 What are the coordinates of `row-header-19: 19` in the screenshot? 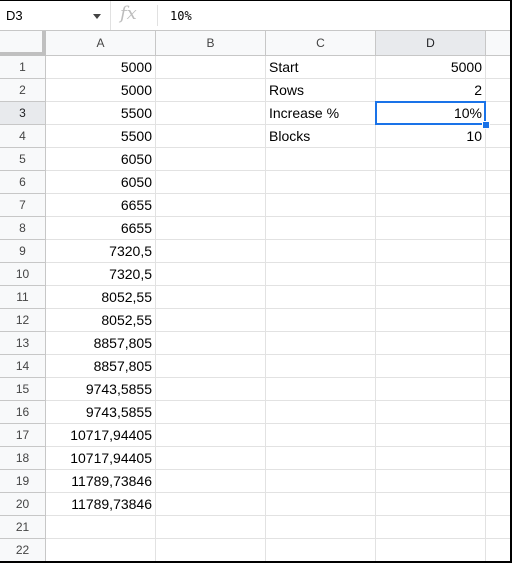 It's located at (23, 481).